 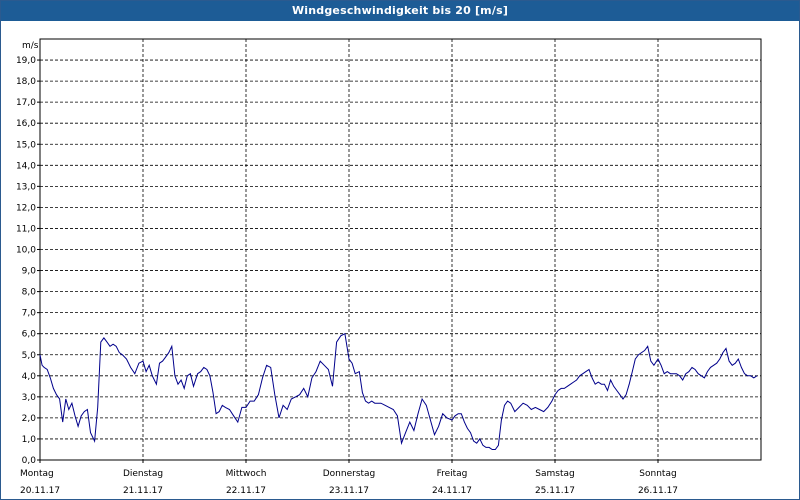 What do you see at coordinates (246, 491) in the screenshot?
I see `x-tick-date: 22.11.17` at bounding box center [246, 491].